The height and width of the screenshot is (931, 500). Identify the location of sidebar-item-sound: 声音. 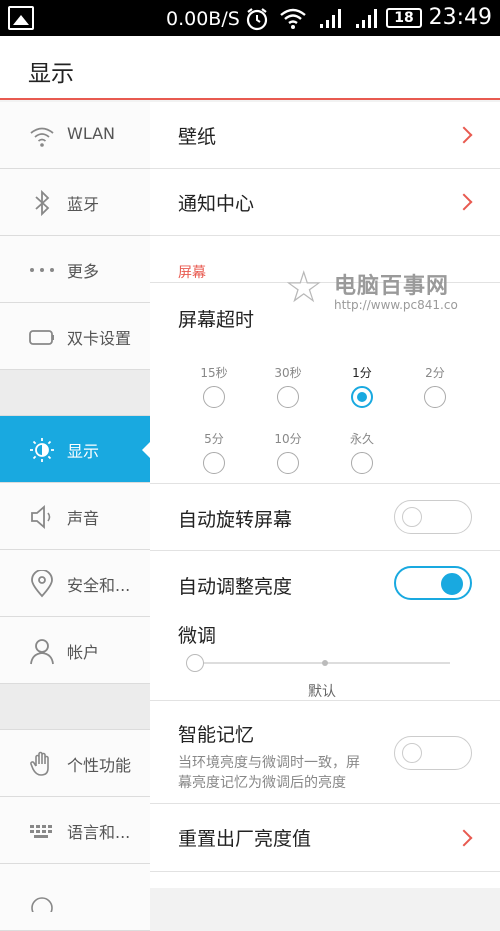
(75, 516).